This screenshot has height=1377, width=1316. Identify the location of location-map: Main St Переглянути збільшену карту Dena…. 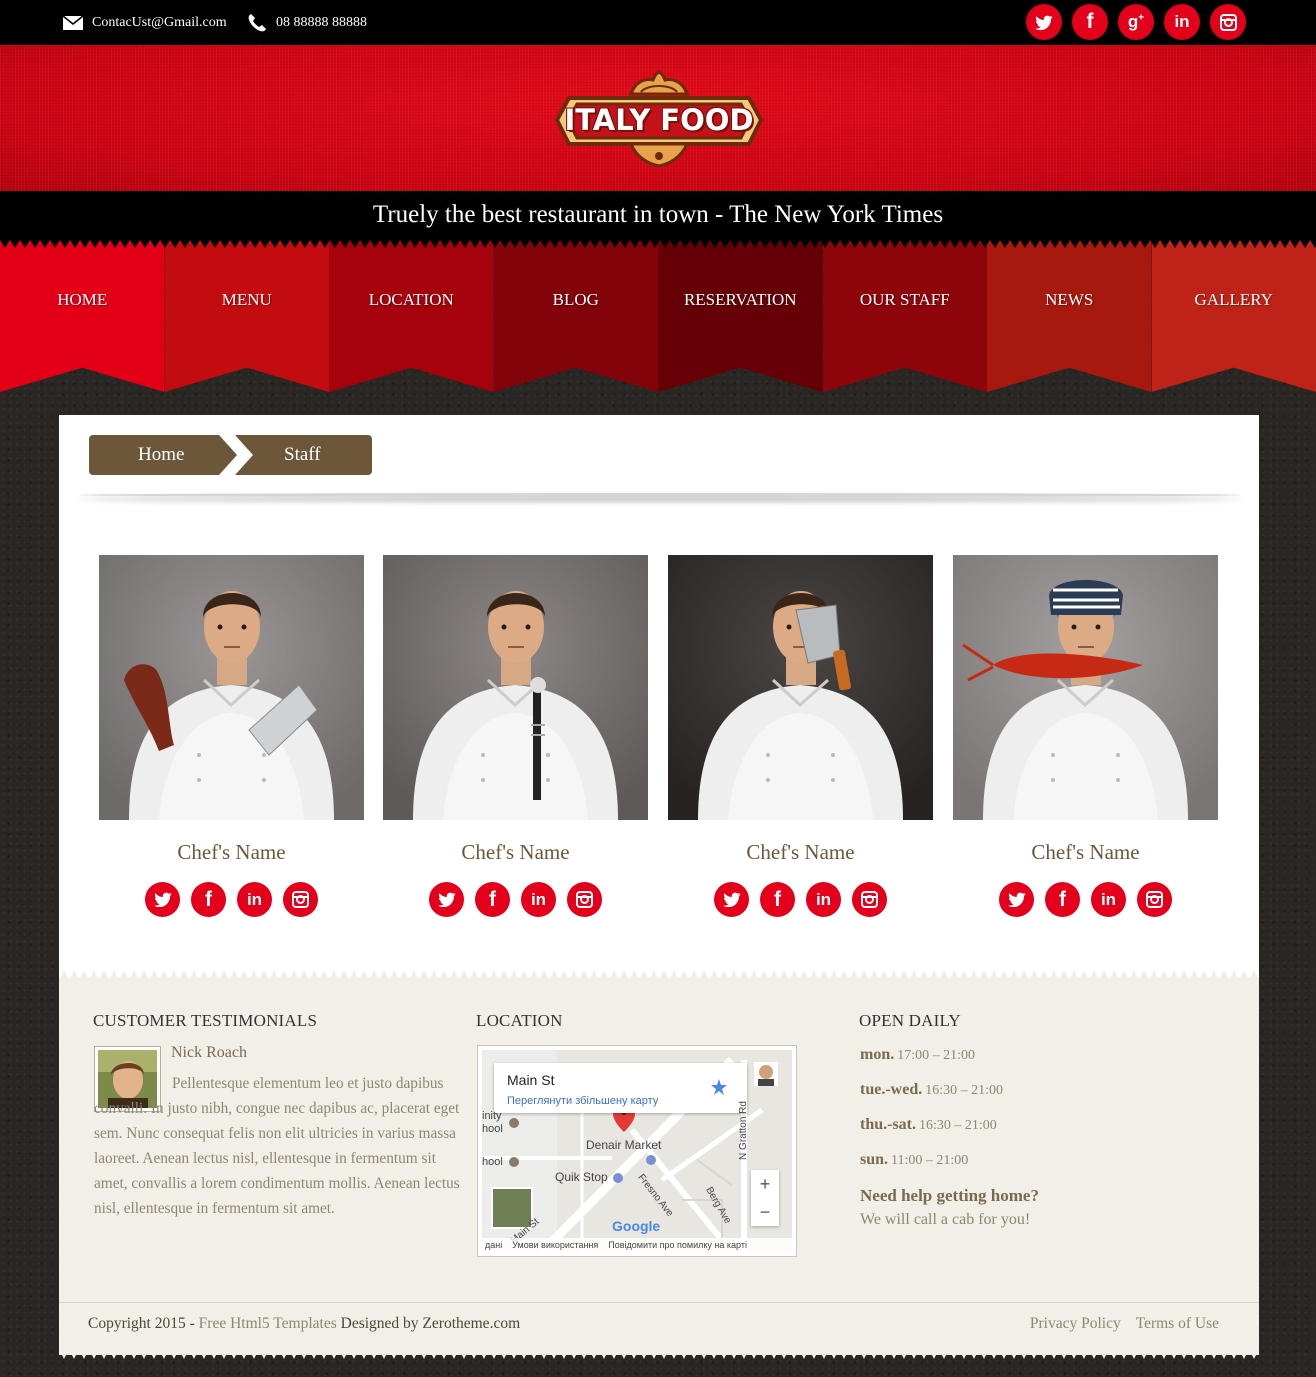
(637, 1151).